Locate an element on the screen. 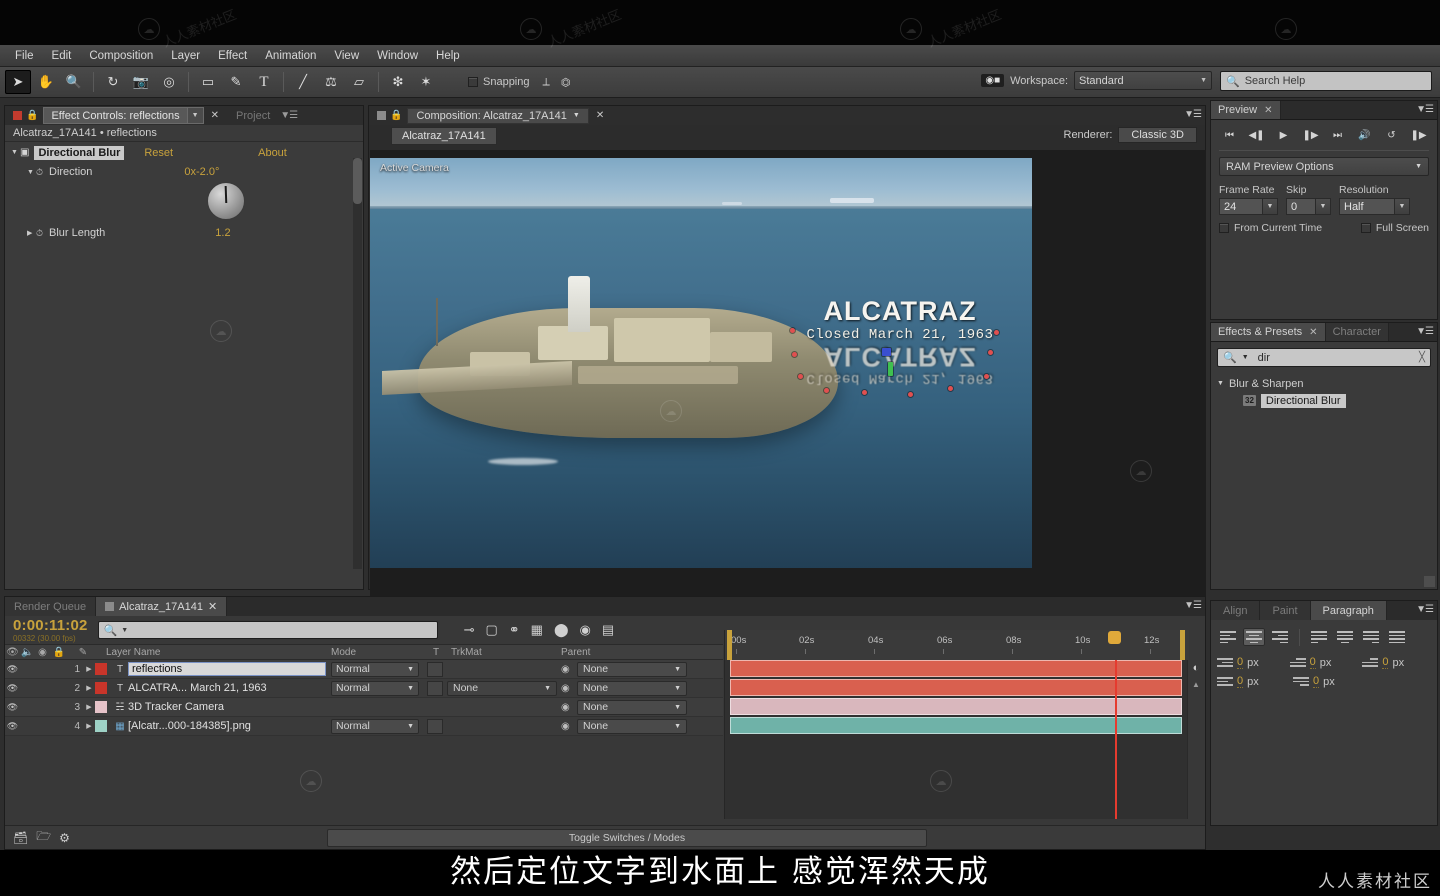  scrollbar-thumb is located at coordinates (357, 181).